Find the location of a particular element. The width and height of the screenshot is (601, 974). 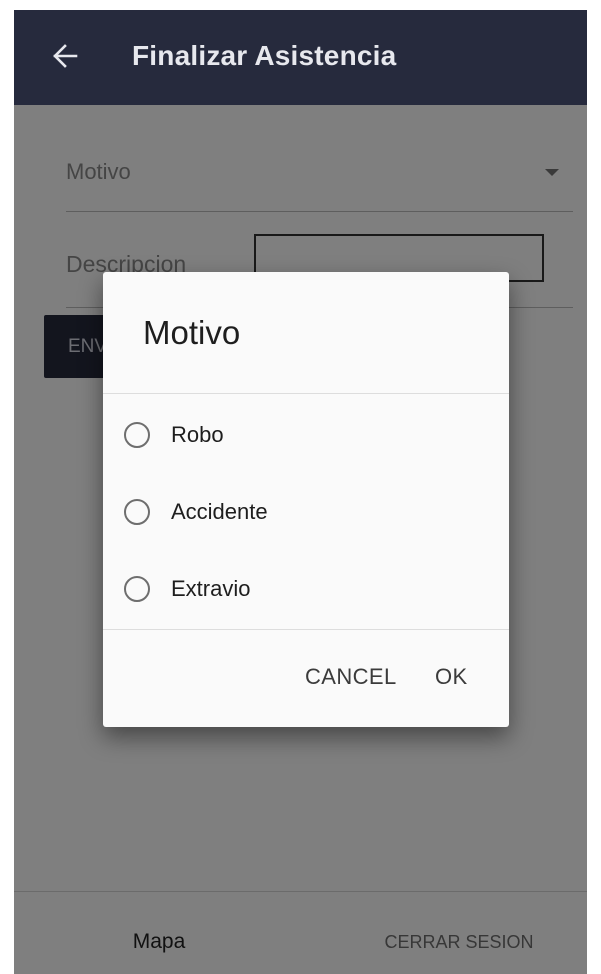

dialog-divider is located at coordinates (306, 393).